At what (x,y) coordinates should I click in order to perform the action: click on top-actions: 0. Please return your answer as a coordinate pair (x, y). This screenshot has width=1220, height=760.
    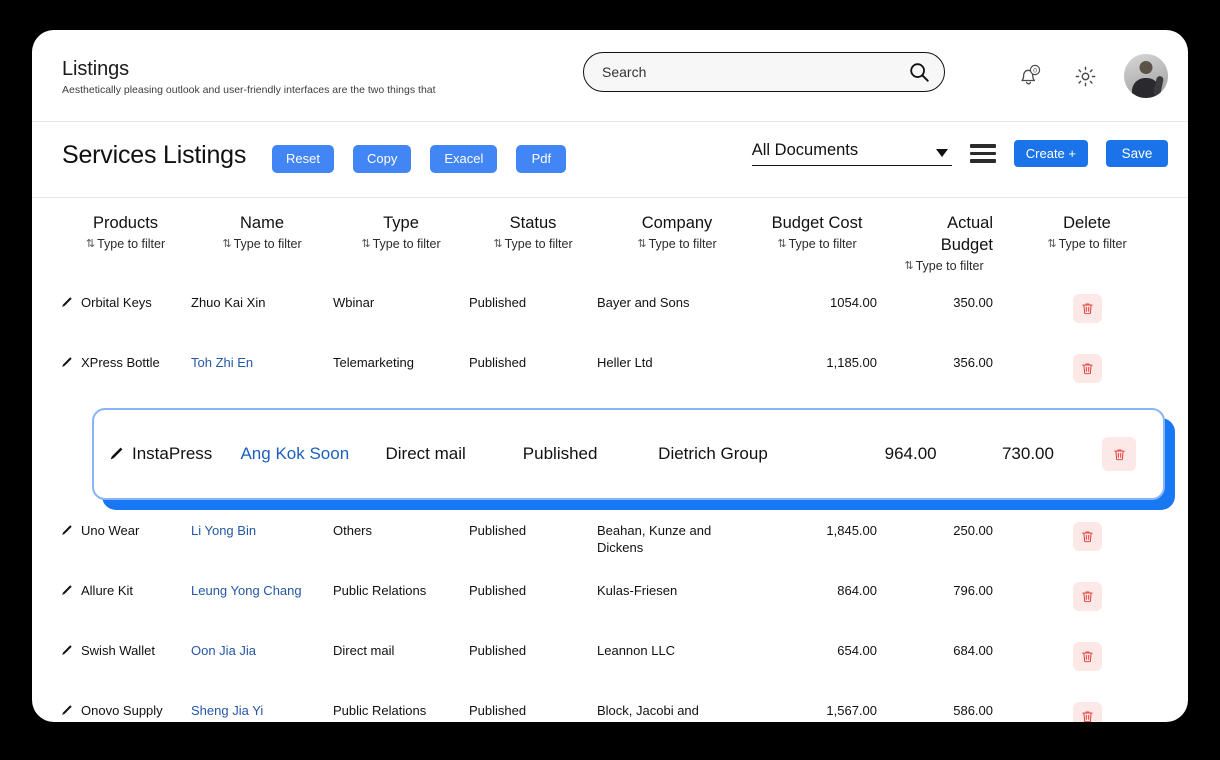
    Looking at the image, I should click on (1090, 76).